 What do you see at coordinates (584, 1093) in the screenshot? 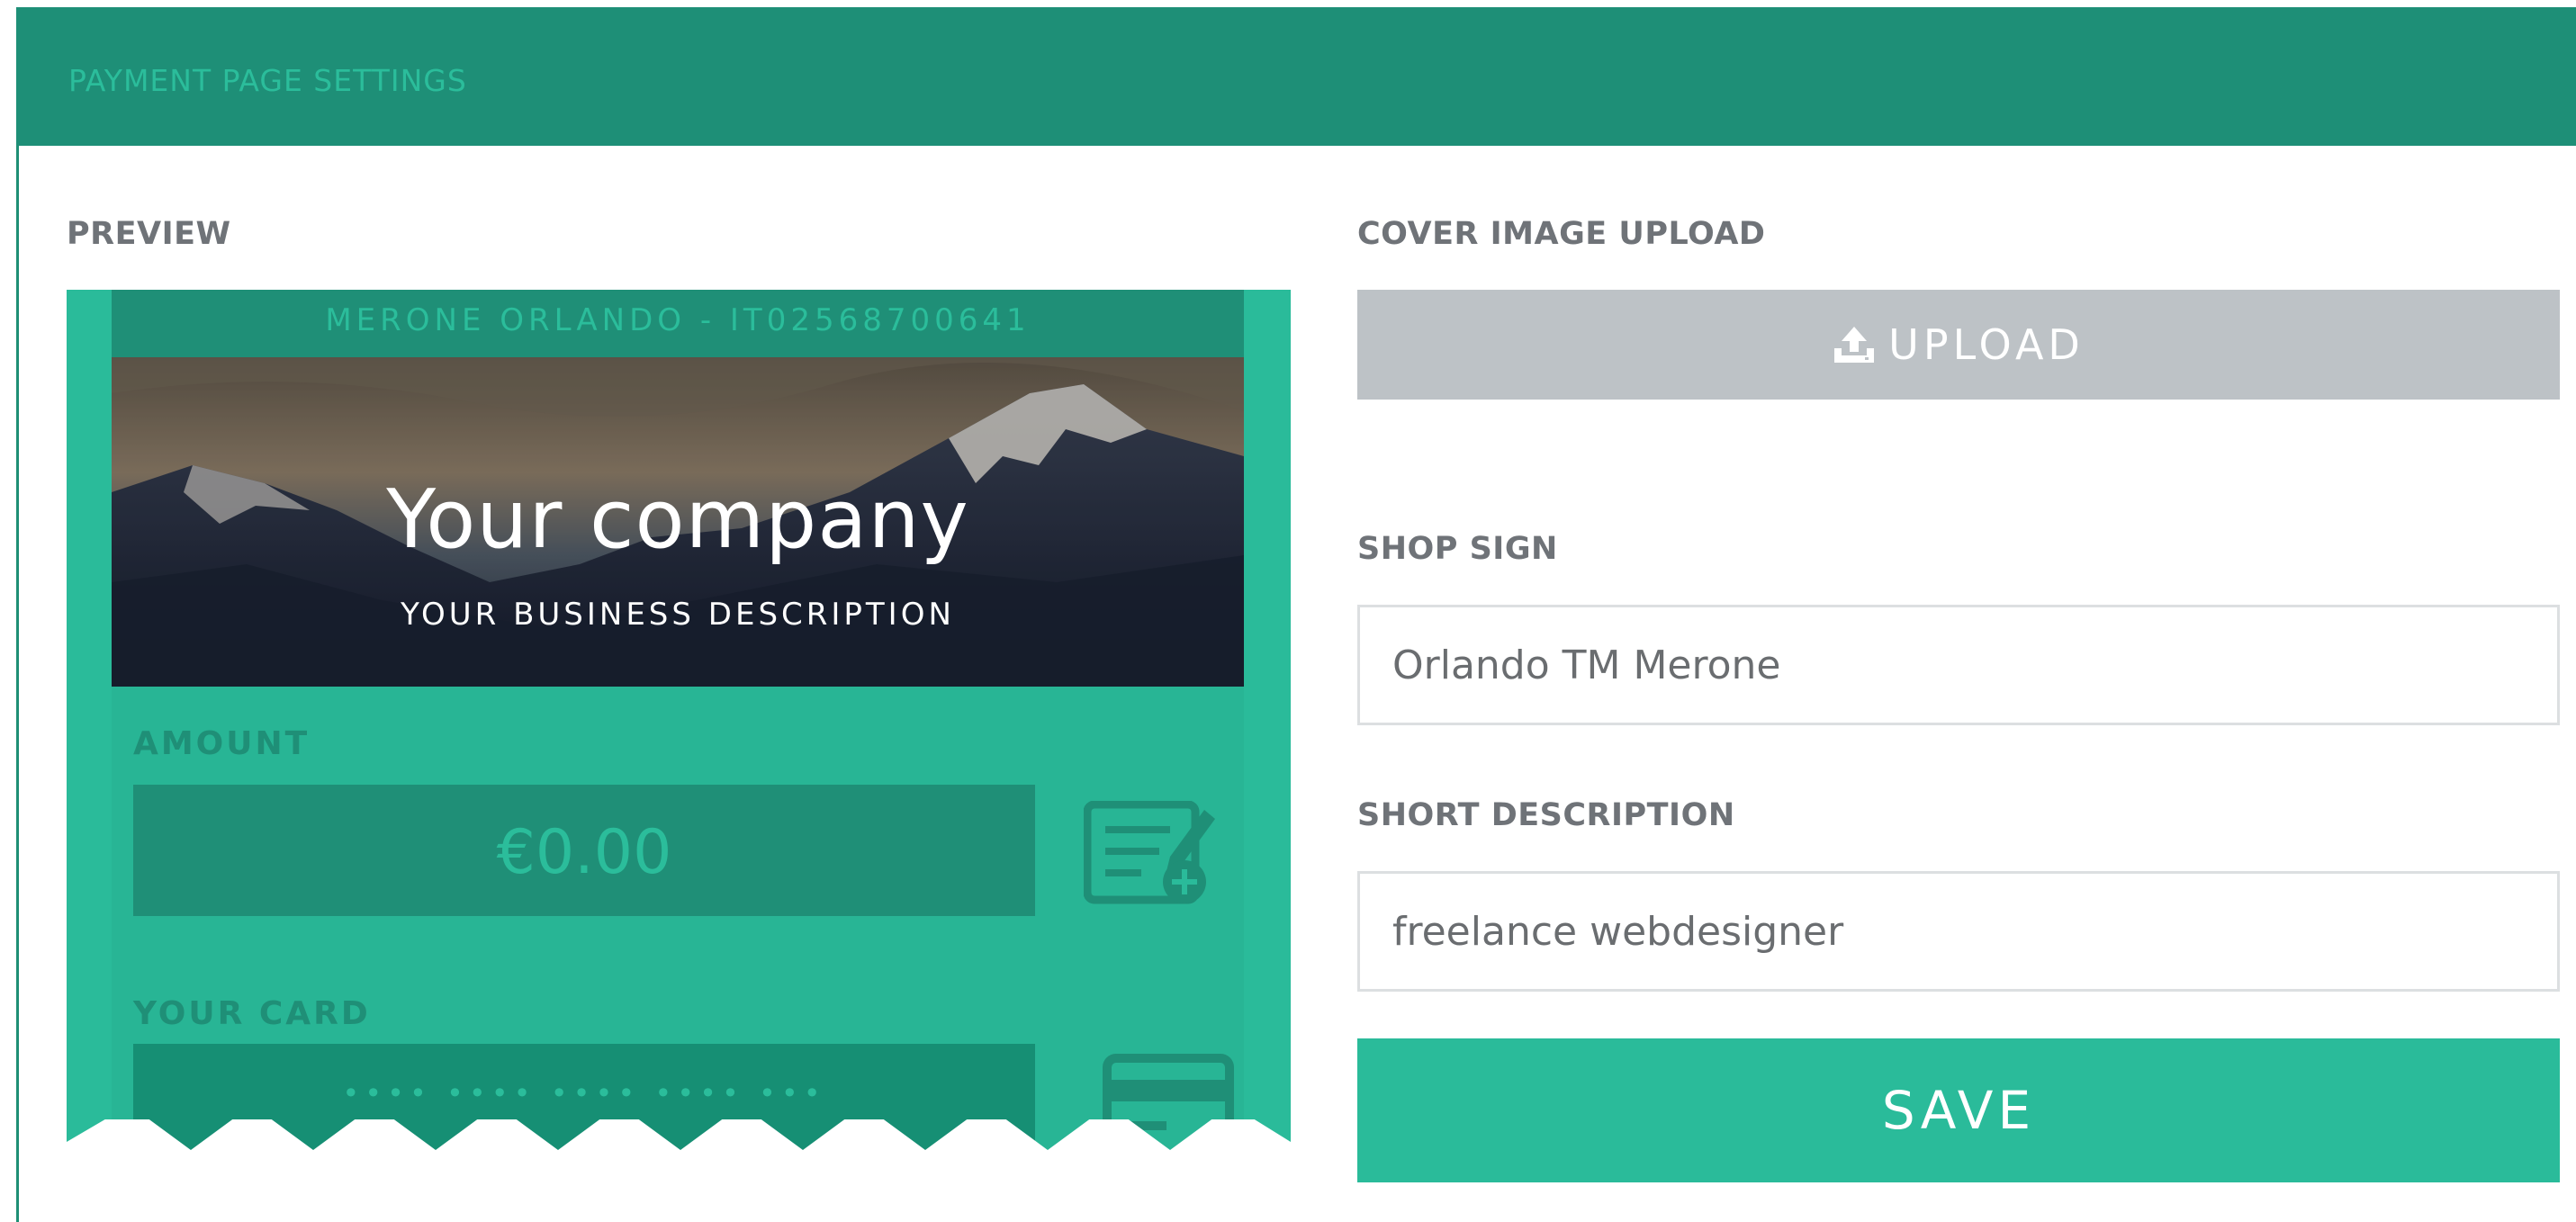
I see `card-number-placeholder: •••• •••• •••• •••• •••` at bounding box center [584, 1093].